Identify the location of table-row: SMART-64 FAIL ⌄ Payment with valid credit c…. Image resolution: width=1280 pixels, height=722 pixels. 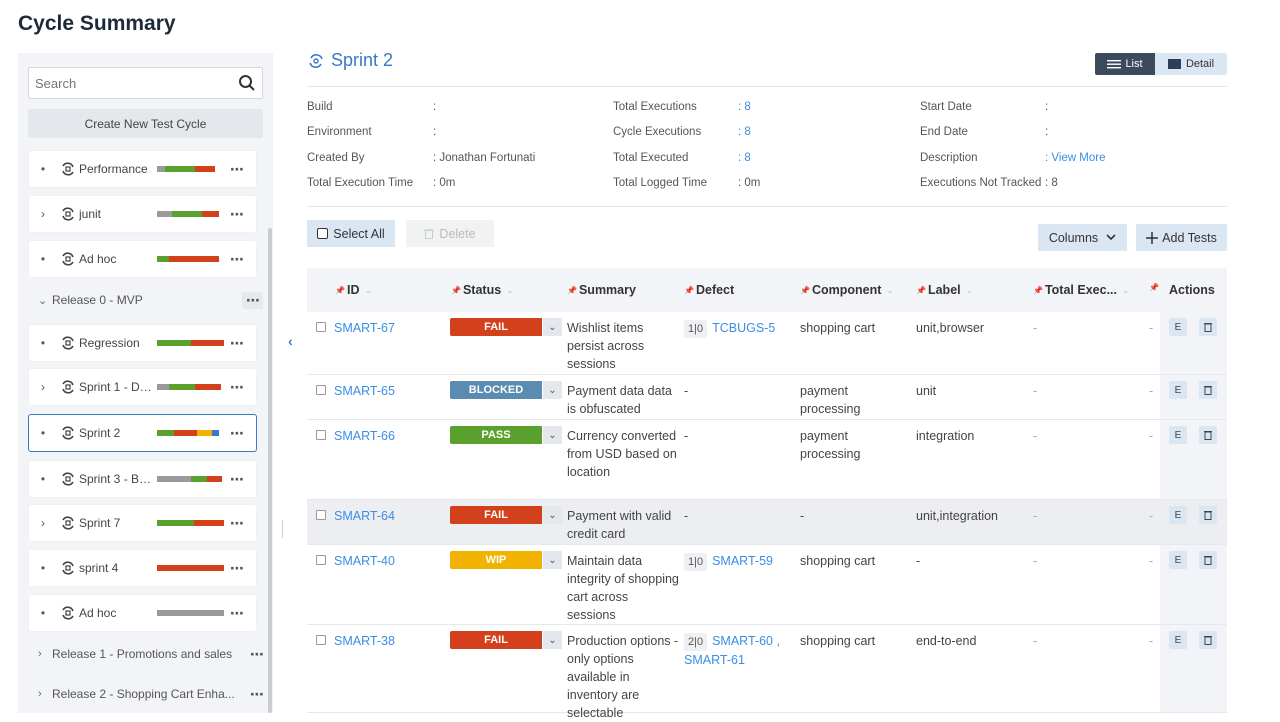
(767, 522).